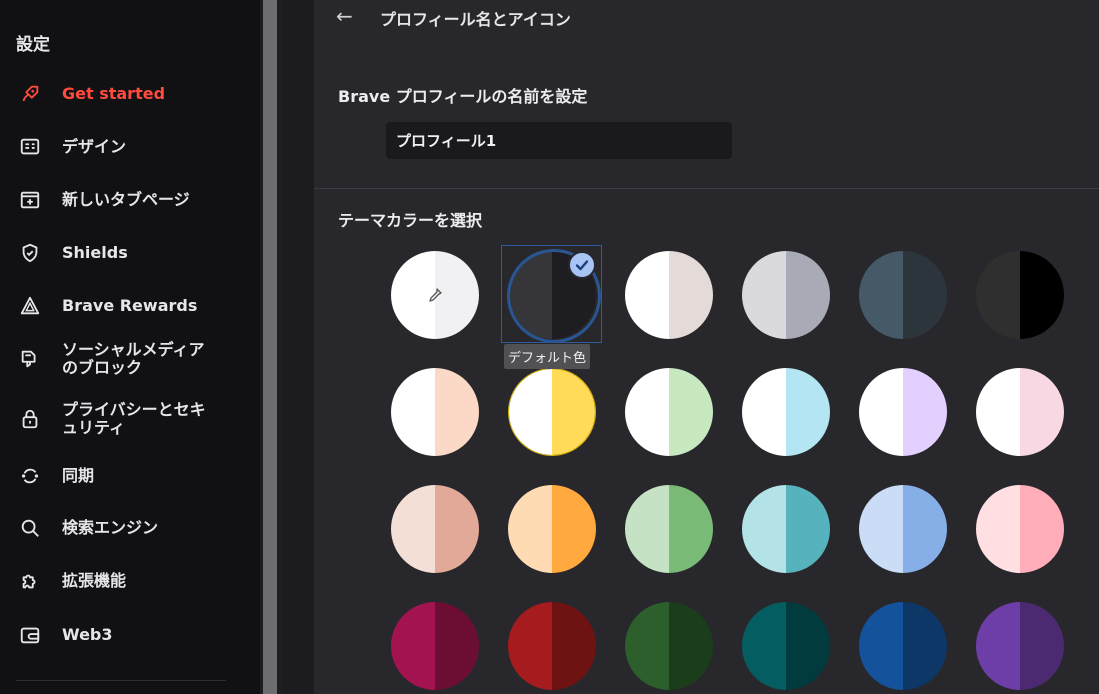 Image resolution: width=1099 pixels, height=694 pixels. Describe the element at coordinates (130, 476) in the screenshot. I see `sidebar-item-7: 同期` at that location.